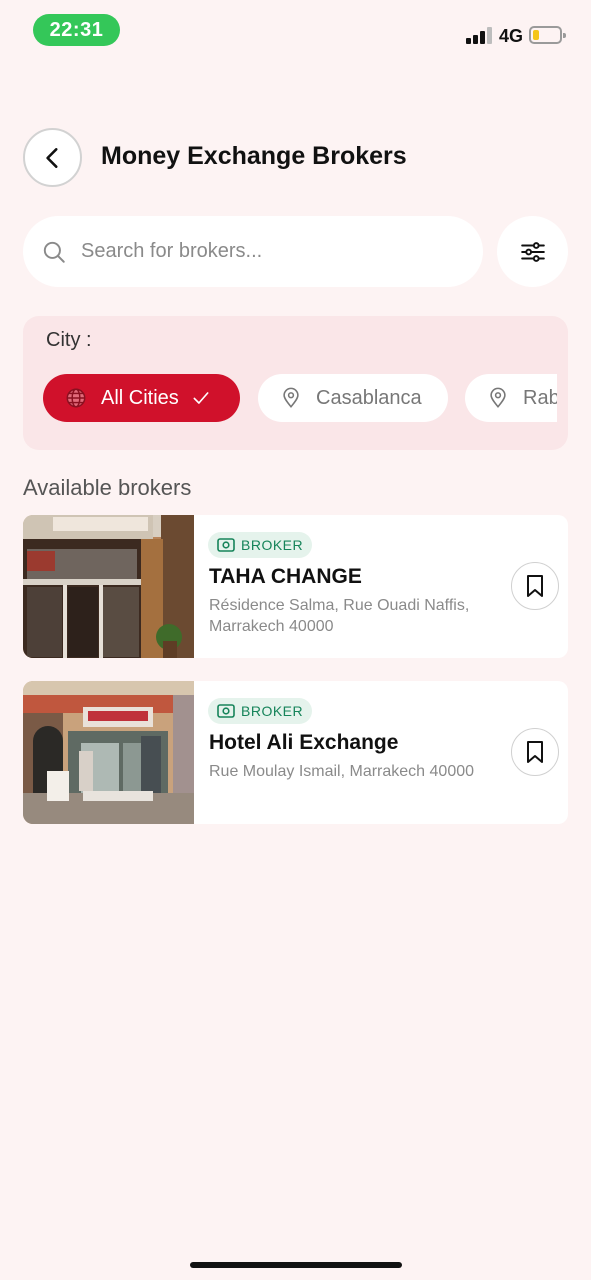  What do you see at coordinates (540, 397) in the screenshot?
I see `chip-label: Rabat` at bounding box center [540, 397].